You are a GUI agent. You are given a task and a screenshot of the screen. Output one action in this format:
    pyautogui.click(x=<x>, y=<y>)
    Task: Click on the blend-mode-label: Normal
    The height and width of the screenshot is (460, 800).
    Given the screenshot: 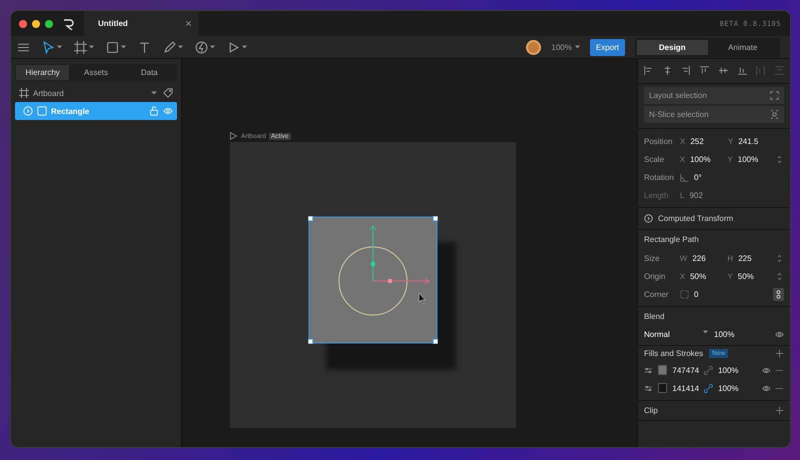 What is the action you would take?
    pyautogui.click(x=657, y=334)
    